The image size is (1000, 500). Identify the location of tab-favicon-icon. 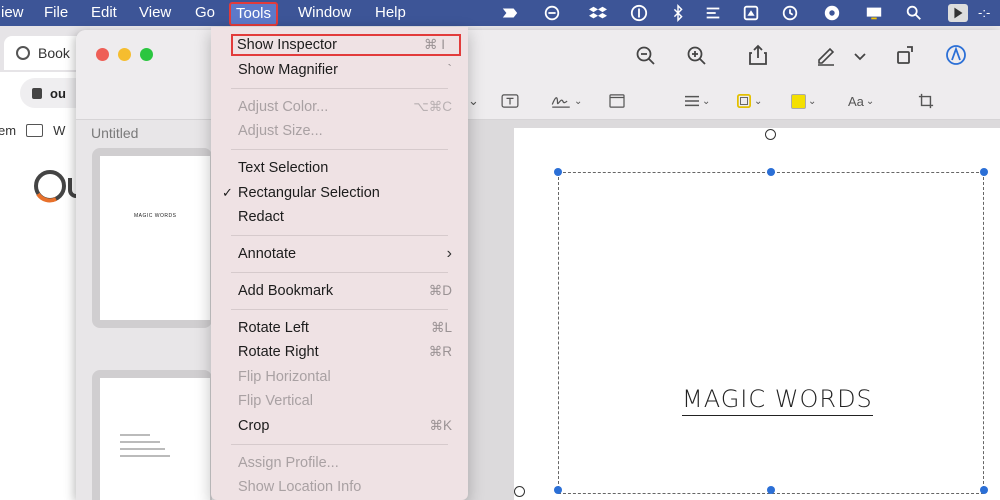
(23, 53).